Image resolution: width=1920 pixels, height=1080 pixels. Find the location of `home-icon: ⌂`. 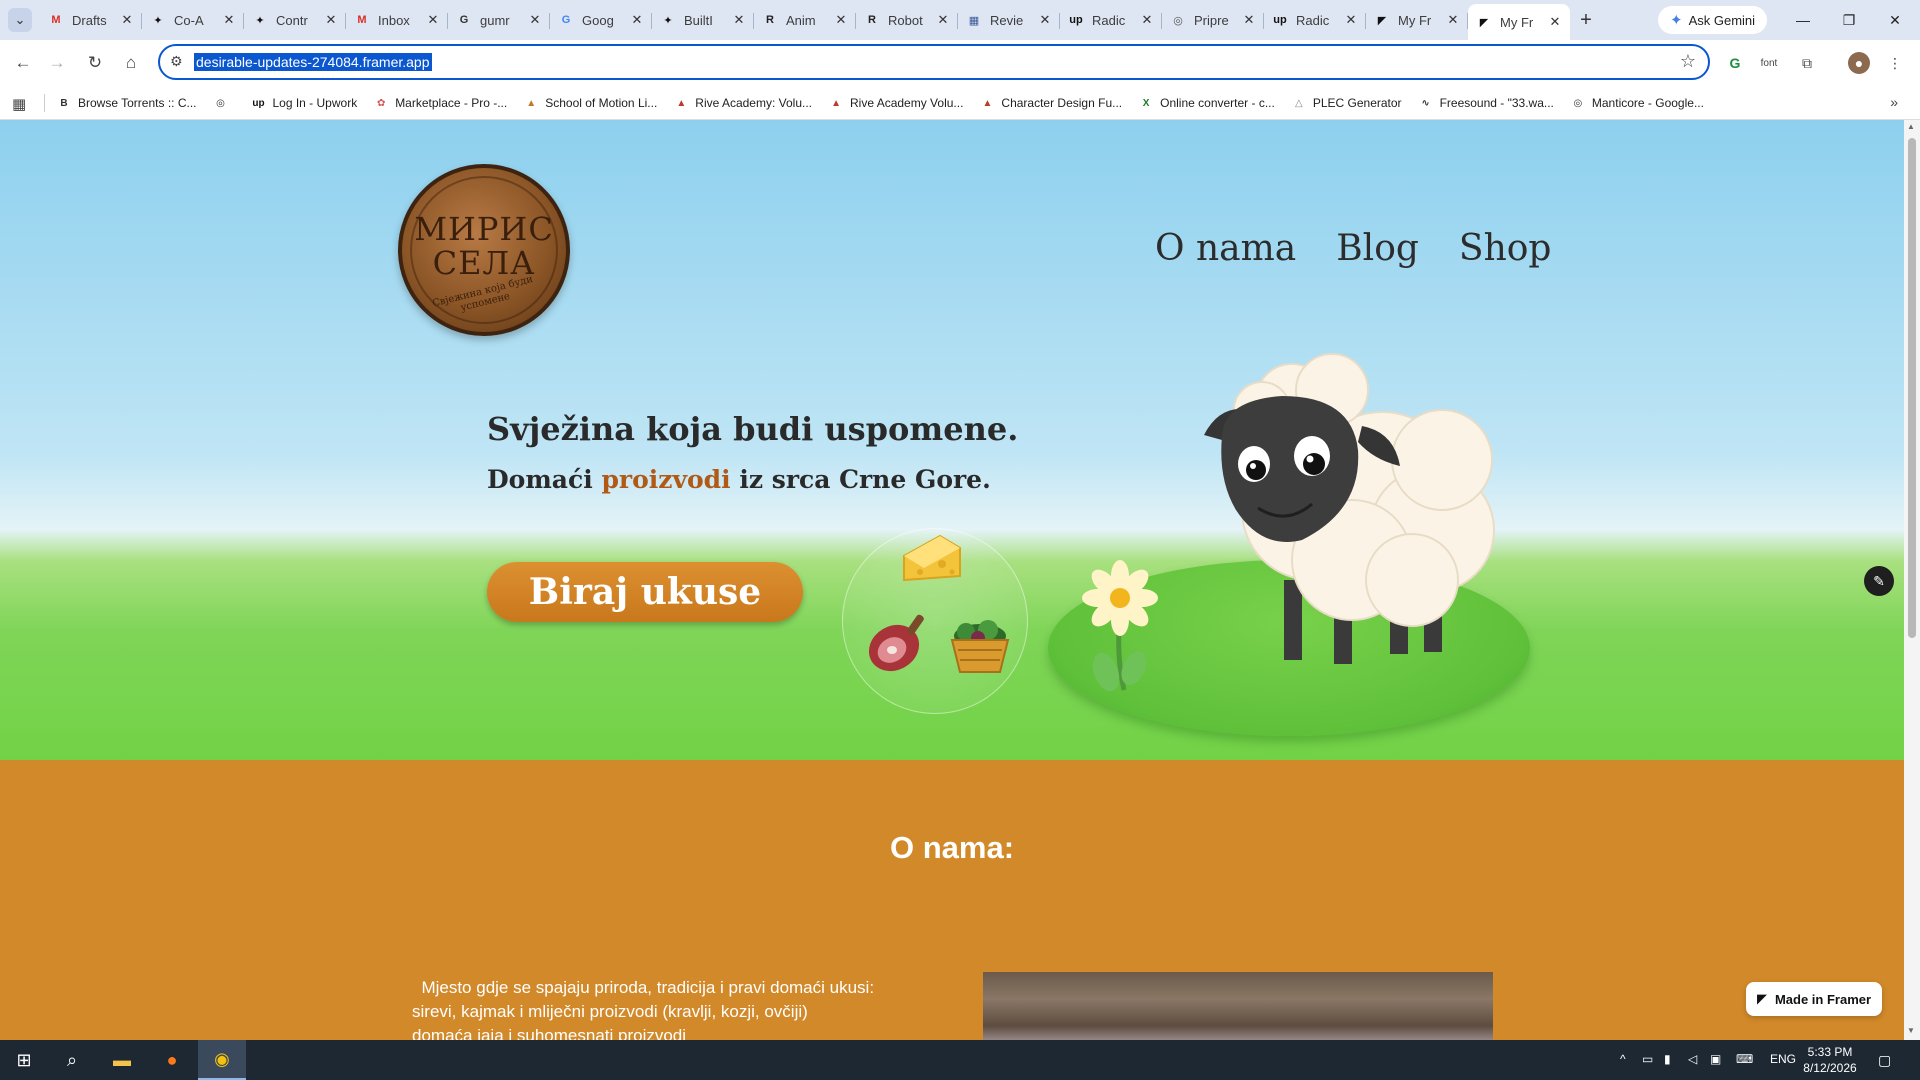

home-icon: ⌂ is located at coordinates (131, 63).